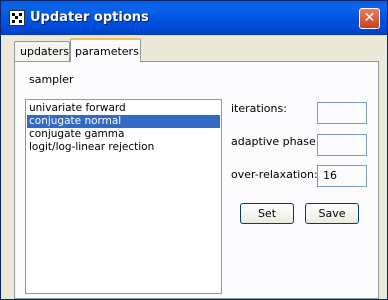  I want to click on adaptive-phase-label: adaptive phase:, so click(275, 141).